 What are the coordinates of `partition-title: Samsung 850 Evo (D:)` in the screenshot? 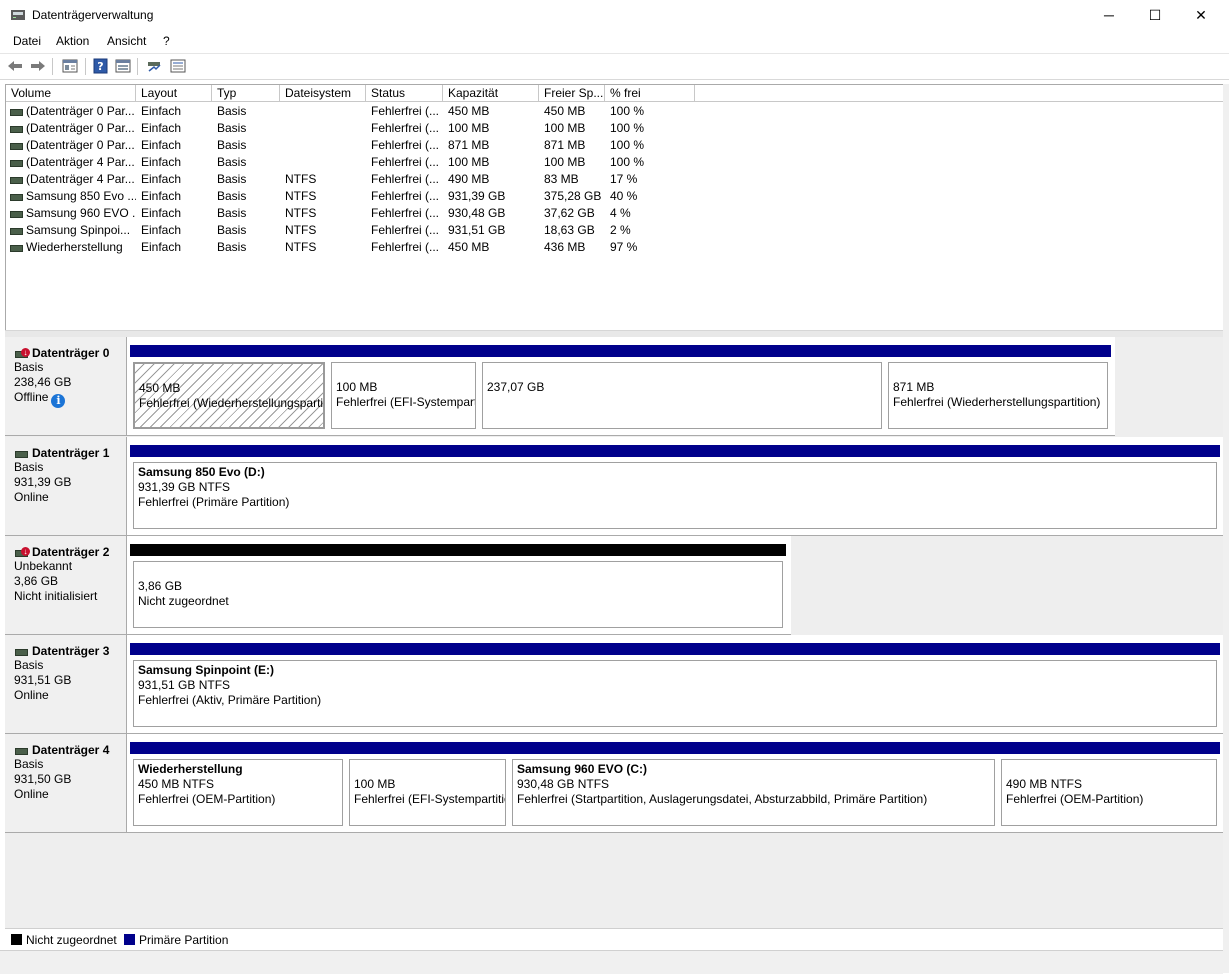 It's located at (201, 472).